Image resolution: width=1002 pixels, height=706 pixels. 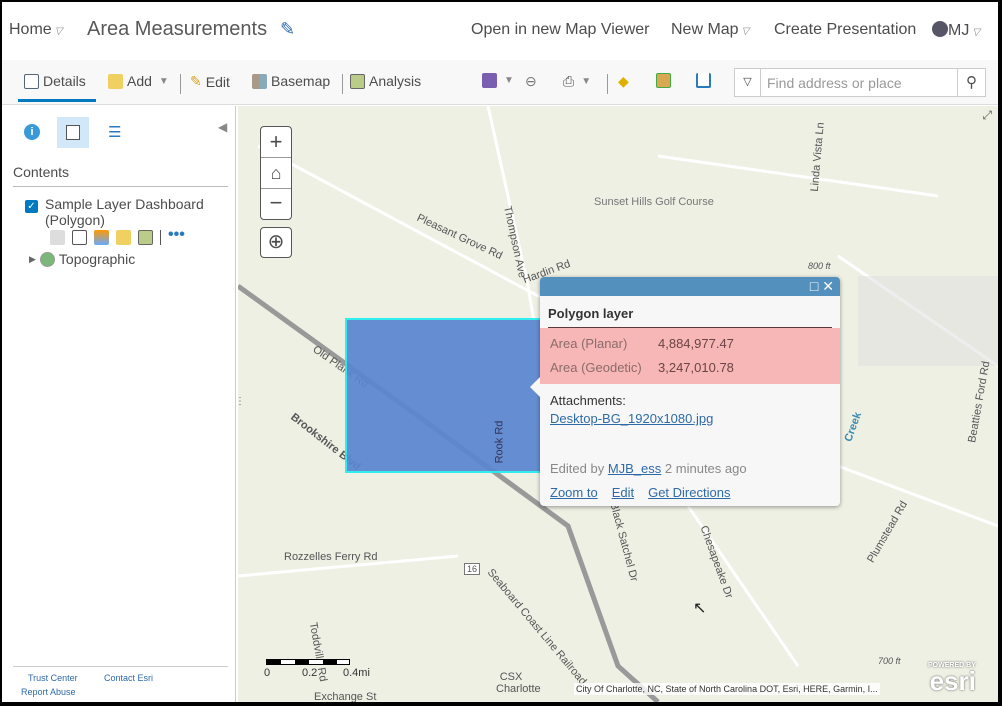 I want to click on edit-feature-link: Edit, so click(x=623, y=492).